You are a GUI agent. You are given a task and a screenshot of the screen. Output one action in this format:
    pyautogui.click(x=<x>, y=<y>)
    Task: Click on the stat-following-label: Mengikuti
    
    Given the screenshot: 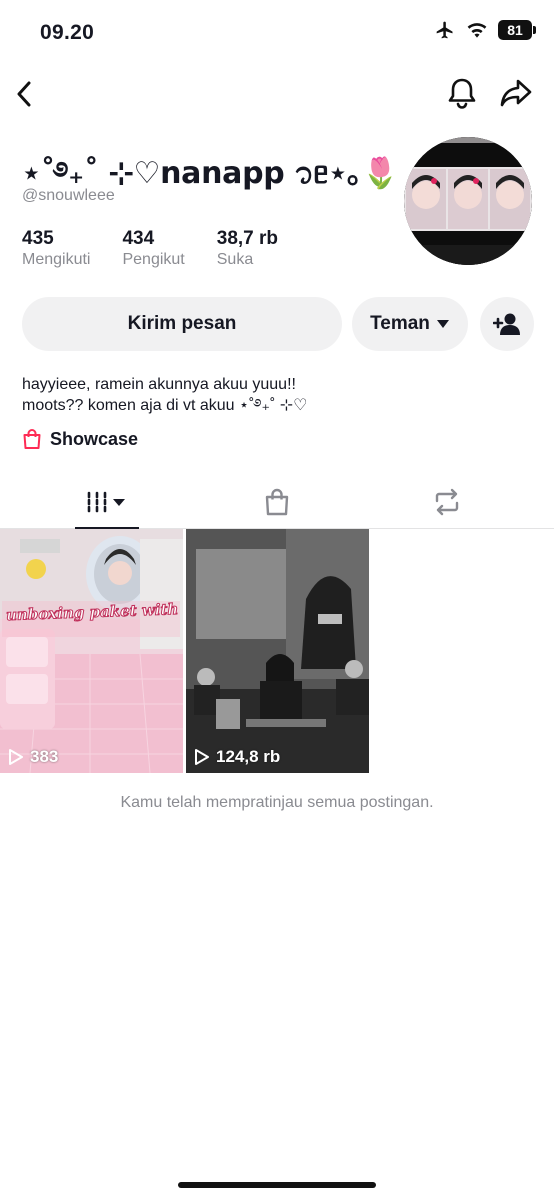 What is the action you would take?
    pyautogui.click(x=56, y=259)
    